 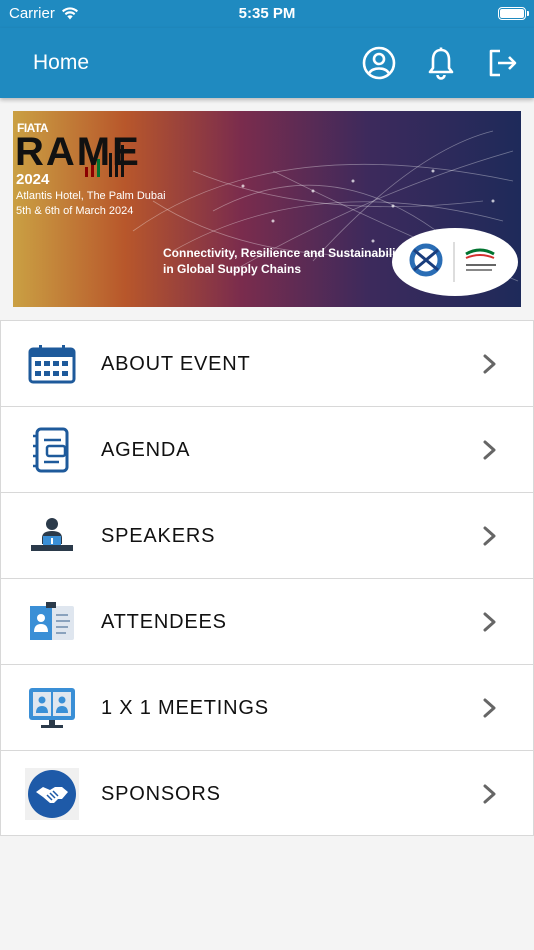 What do you see at coordinates (52, 536) in the screenshot?
I see `speaker-podium-icon` at bounding box center [52, 536].